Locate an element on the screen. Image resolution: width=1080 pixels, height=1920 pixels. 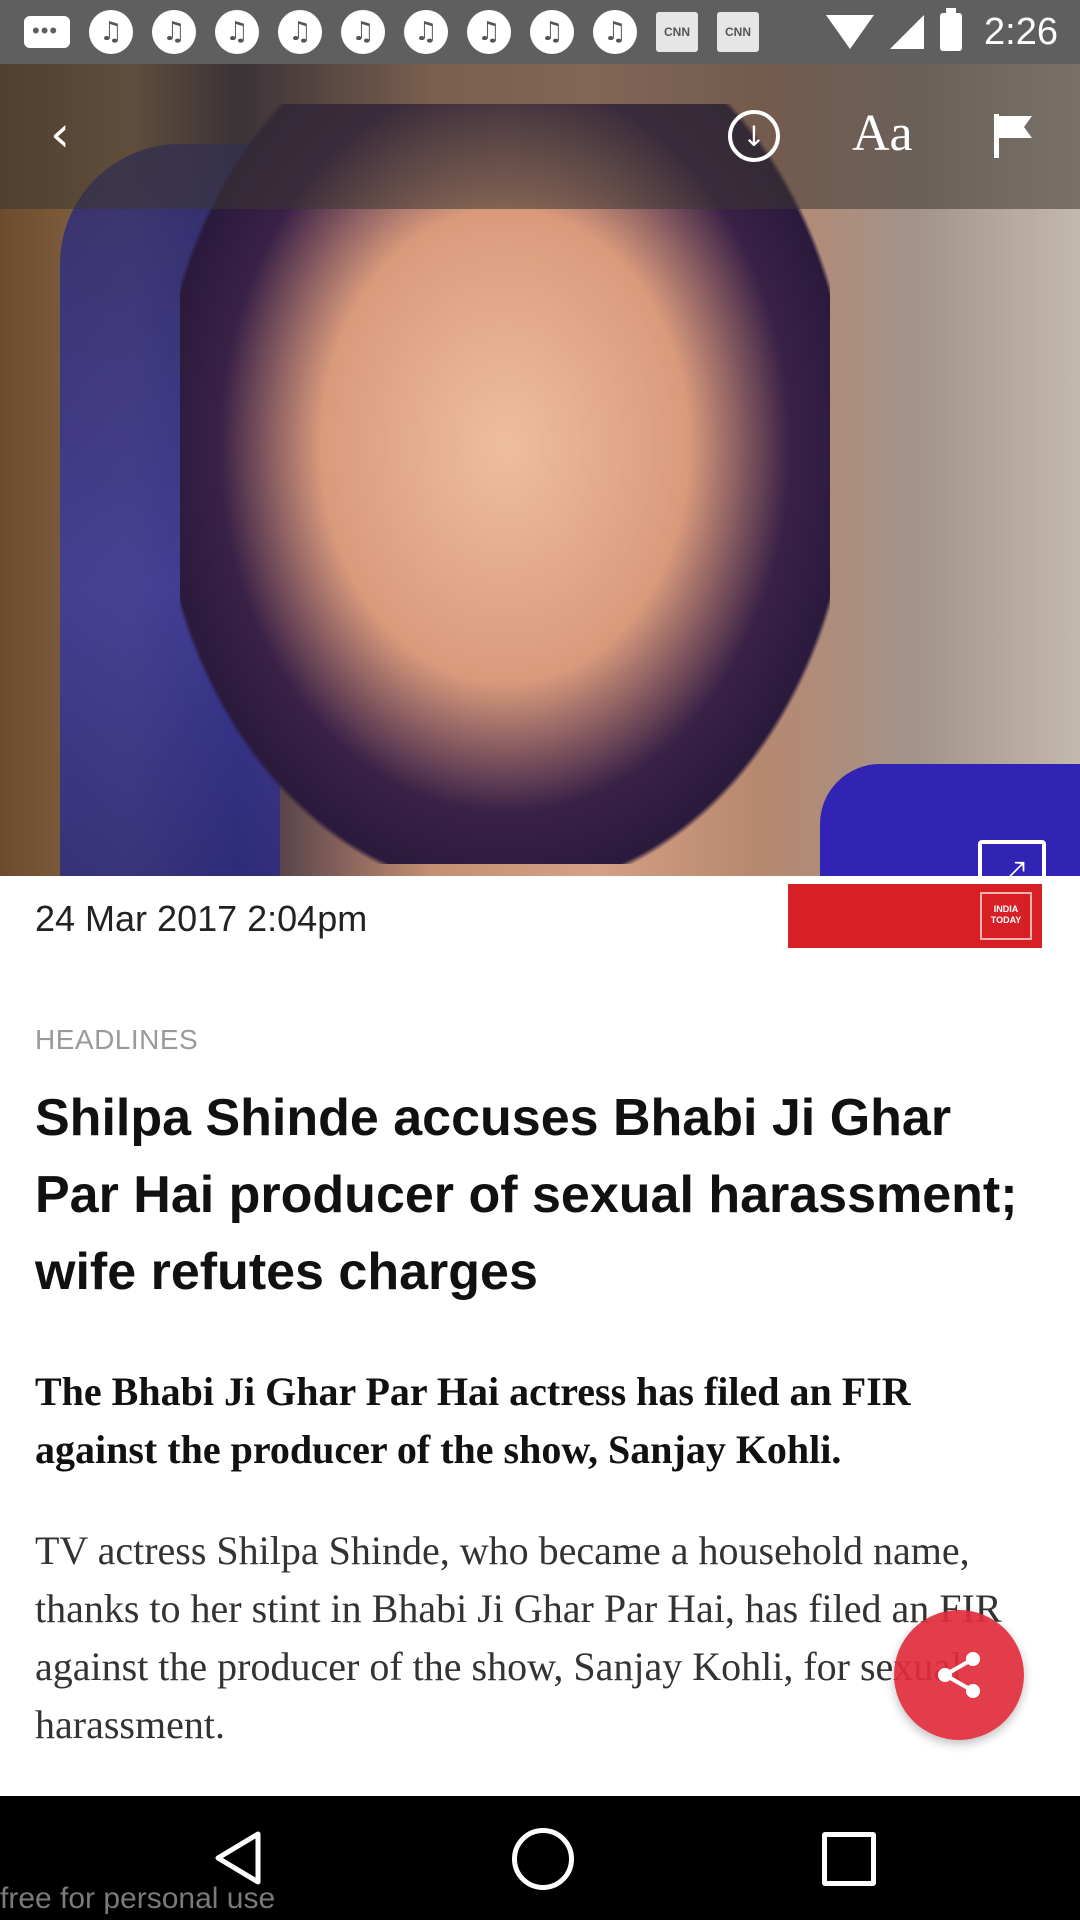
expand-icon: ⤢ is located at coordinates (1012, 858).